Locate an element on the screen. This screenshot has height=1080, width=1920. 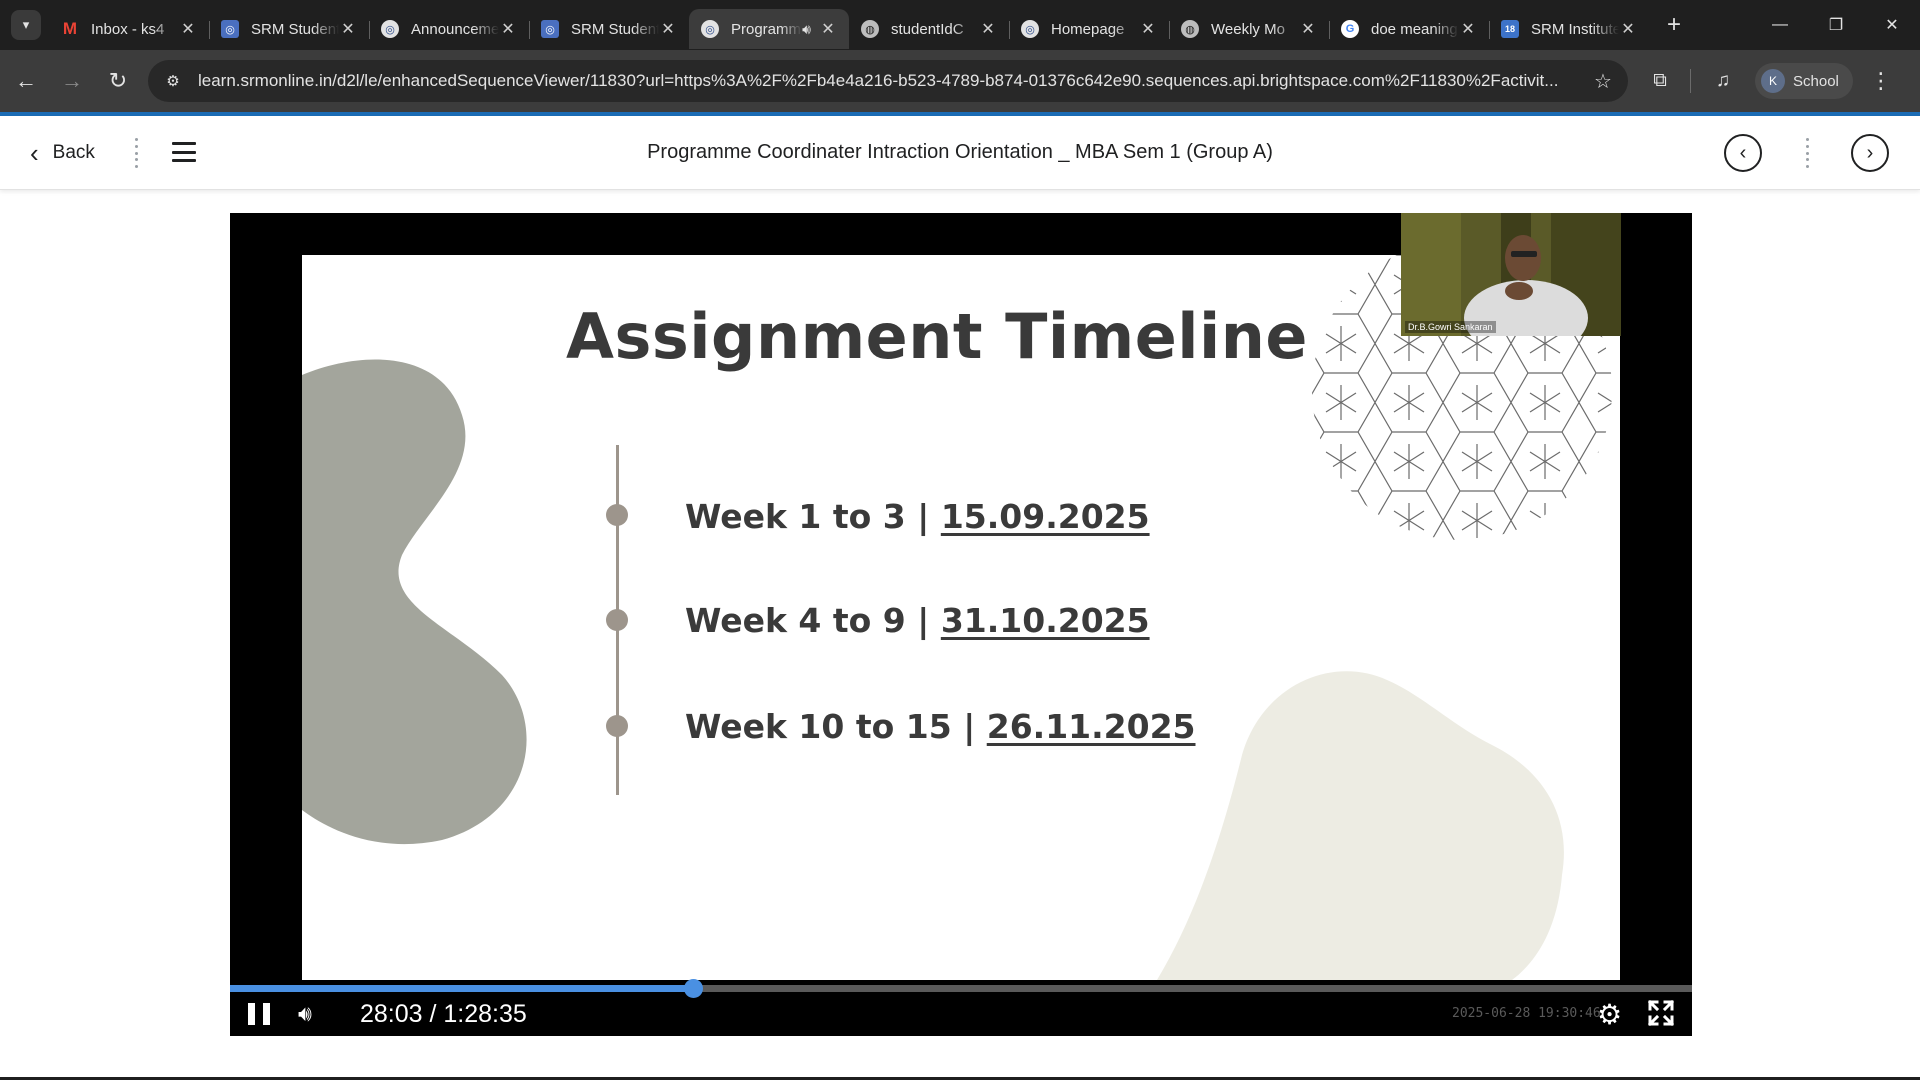
tab-title: SRM Student is located at coordinates (615, 29).